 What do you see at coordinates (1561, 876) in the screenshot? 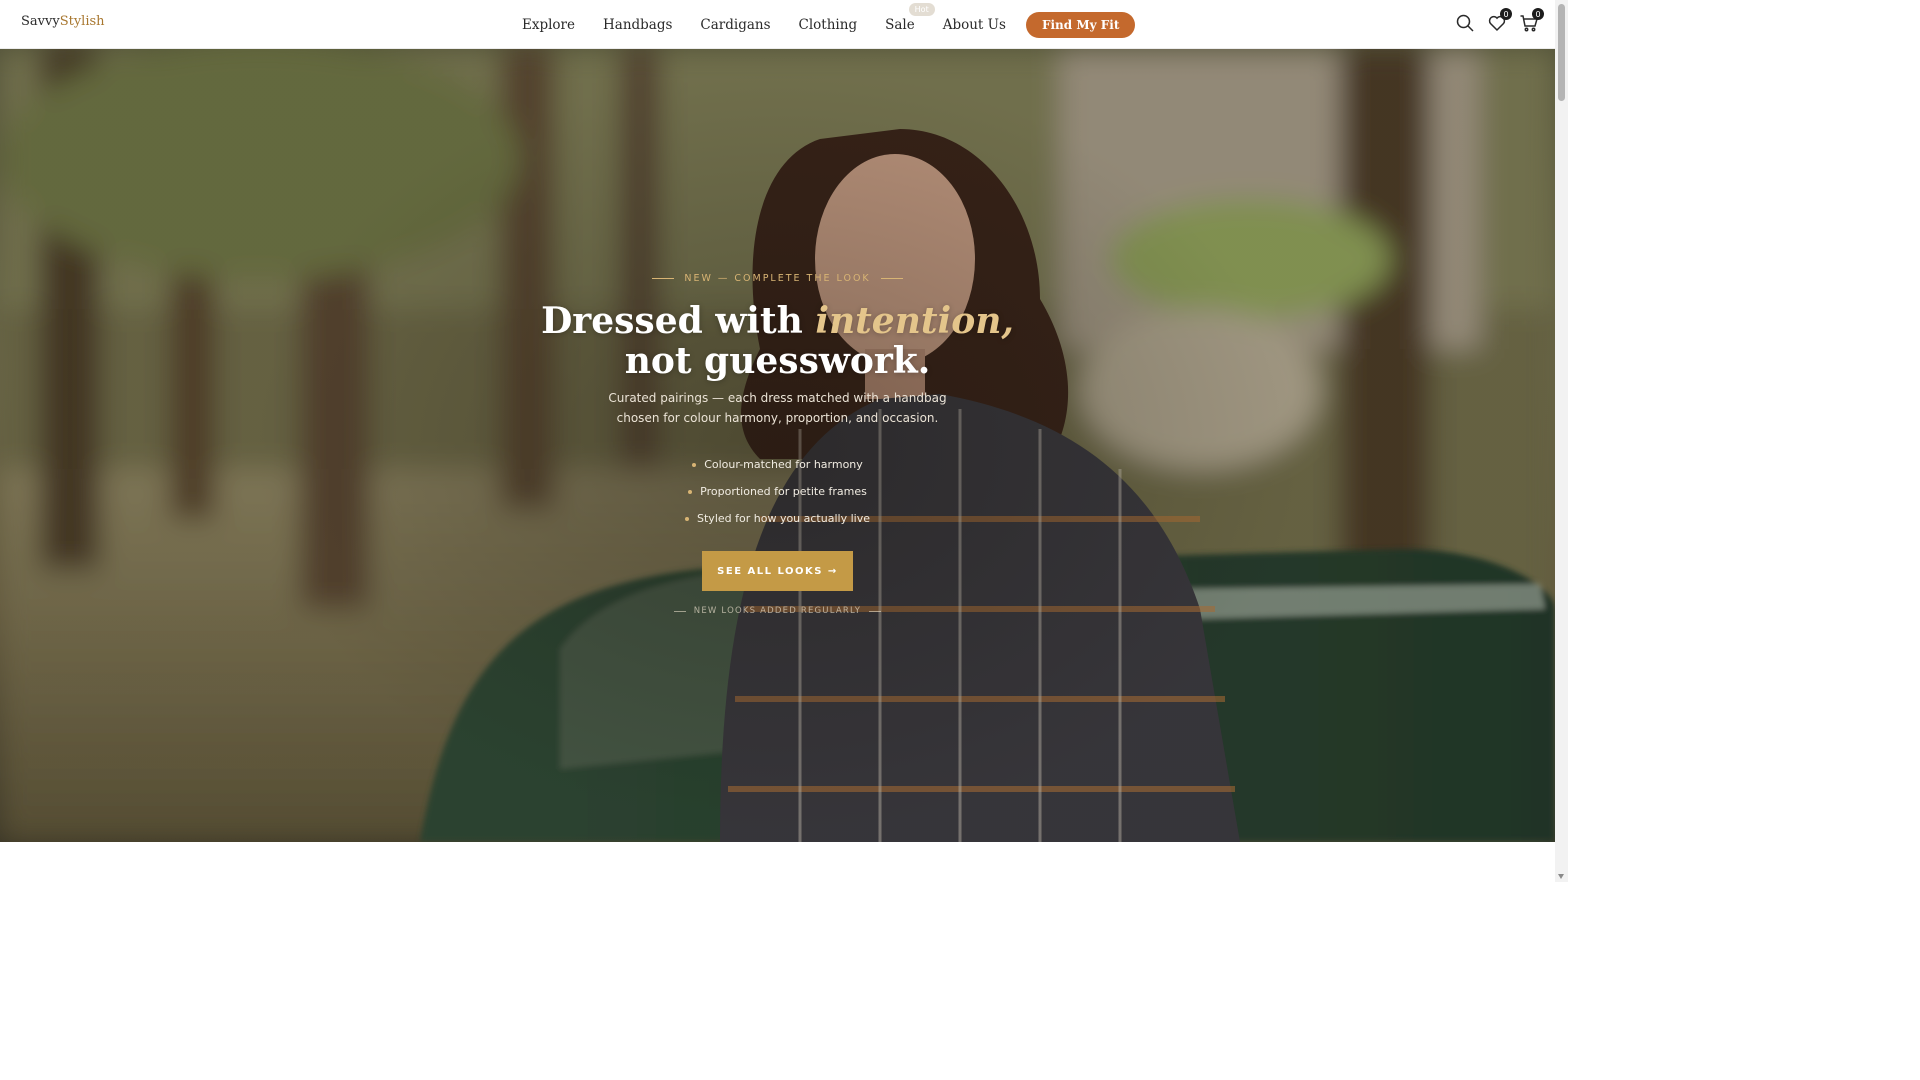
I see `scroll-down-arrow-icon` at bounding box center [1561, 876].